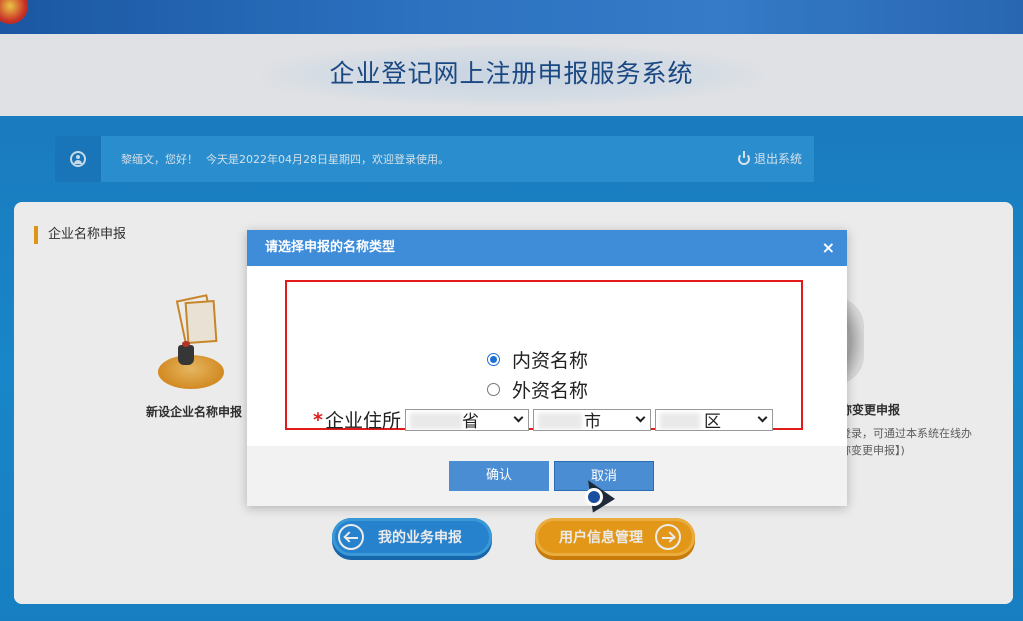 Image resolution: width=1023 pixels, height=621 pixels. What do you see at coordinates (362, 421) in the screenshot?
I see `address-label: 企业住所` at bounding box center [362, 421].